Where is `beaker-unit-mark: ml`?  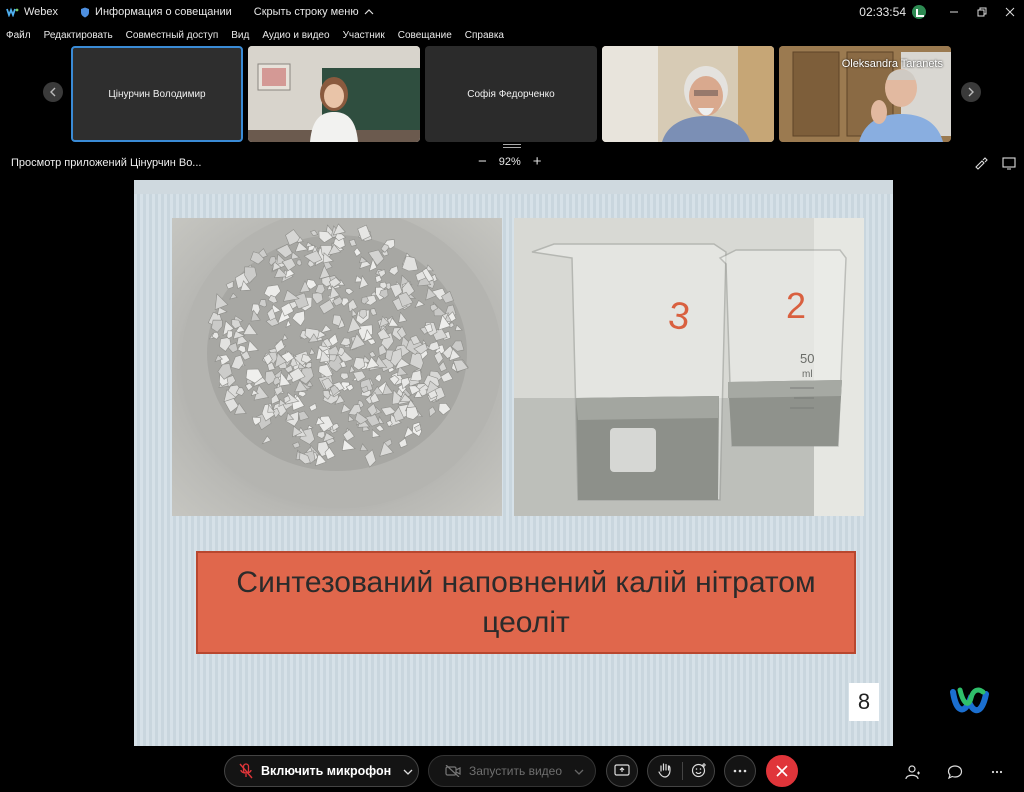
beaker-unit-mark: ml is located at coordinates (807, 374).